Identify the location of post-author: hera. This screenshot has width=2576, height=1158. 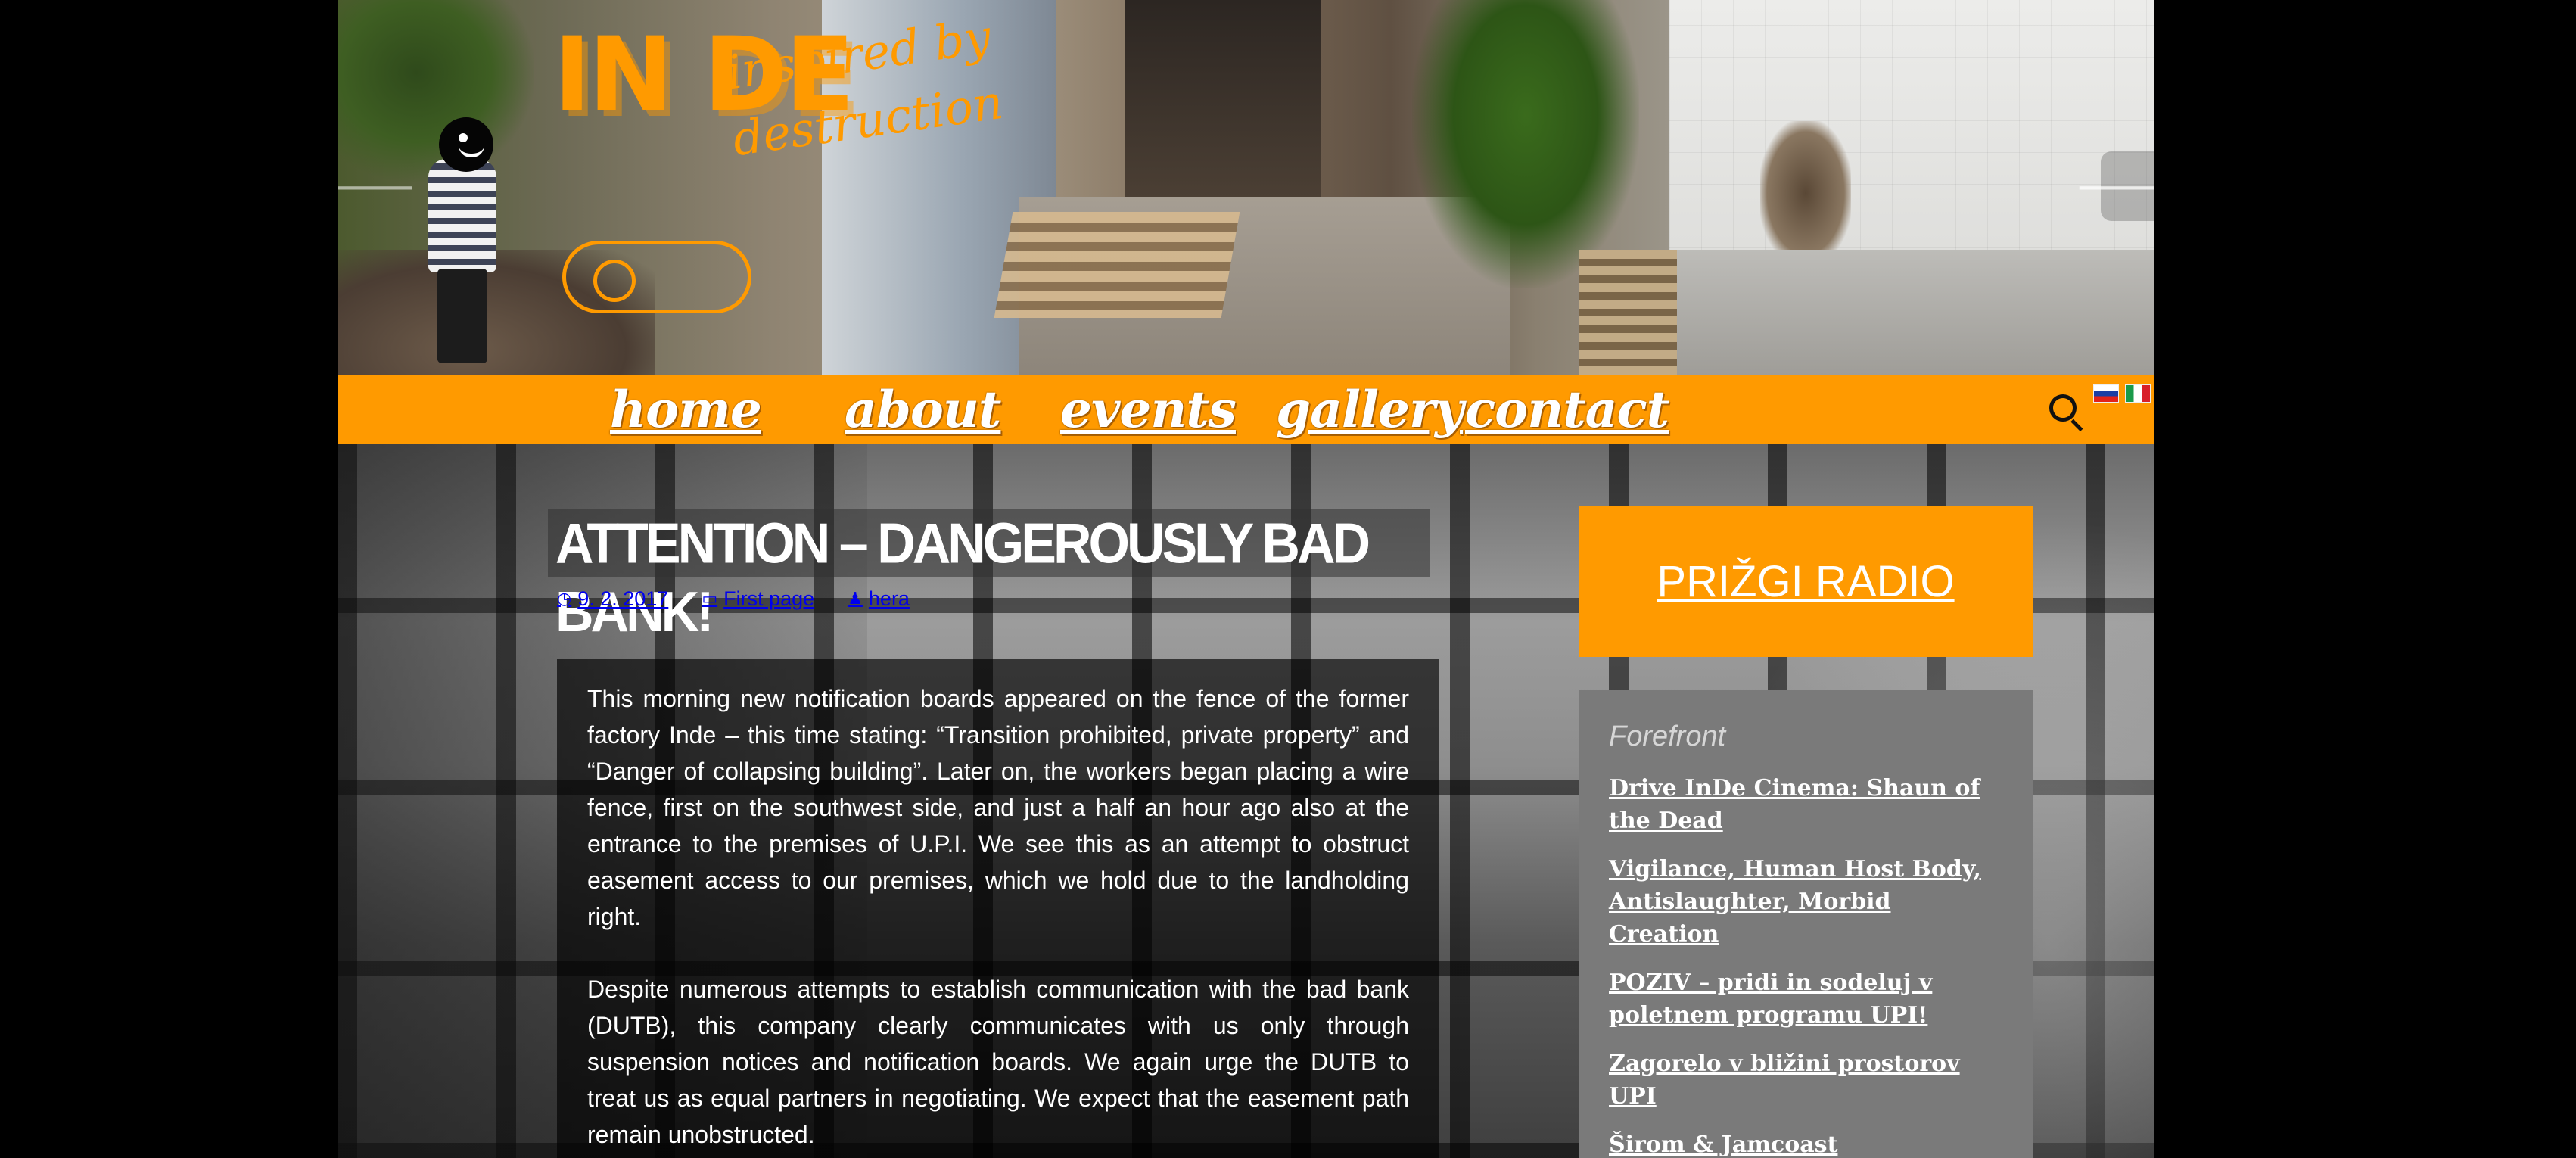
(889, 598).